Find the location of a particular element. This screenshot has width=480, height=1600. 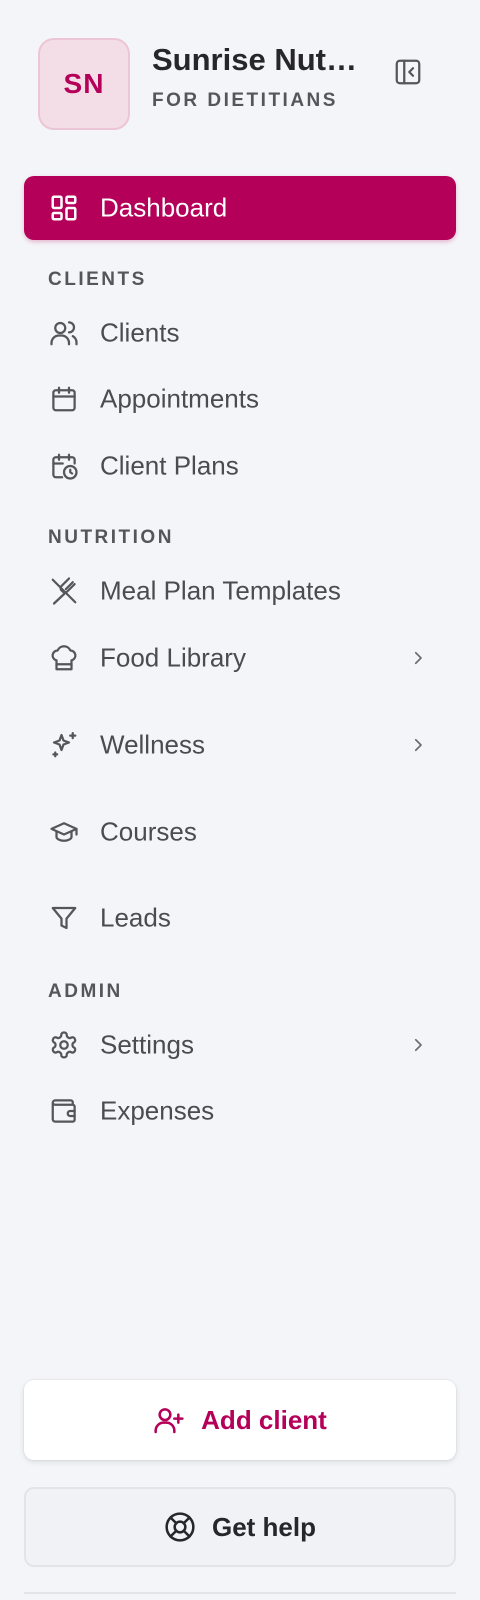

sidebar-item-label: Dashboard is located at coordinates (164, 207).